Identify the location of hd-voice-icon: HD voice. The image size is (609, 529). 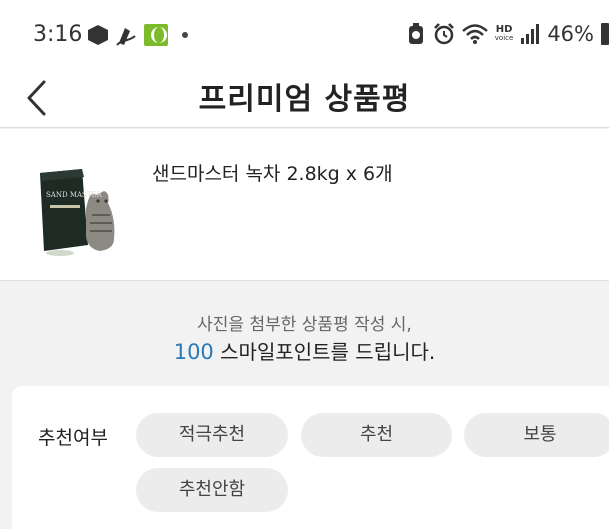
(504, 34).